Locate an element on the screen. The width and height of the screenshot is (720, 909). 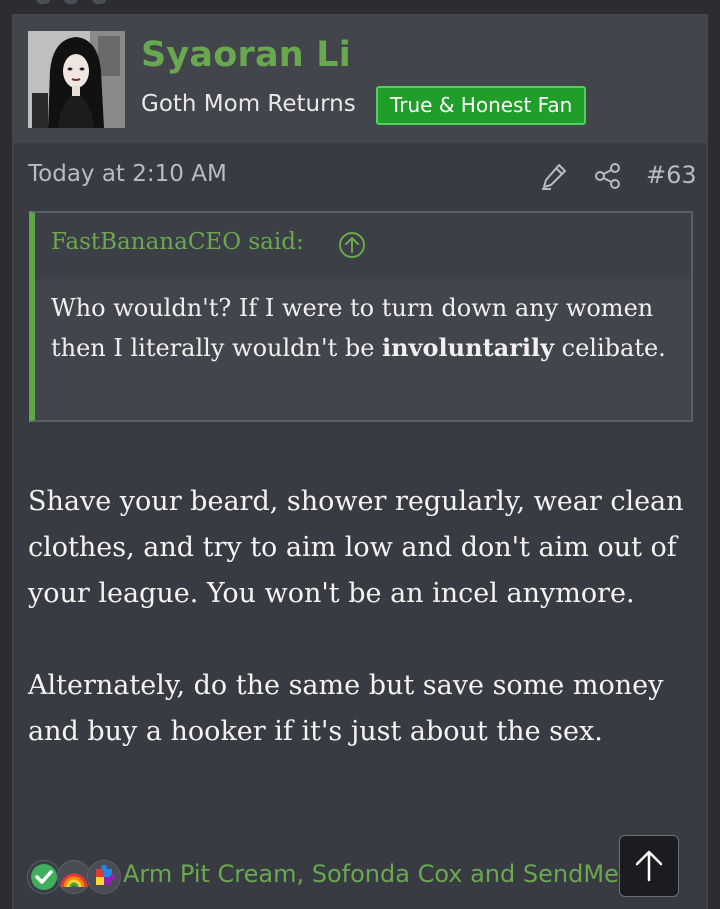
puzzle-reaction-icon is located at coordinates (104, 877).